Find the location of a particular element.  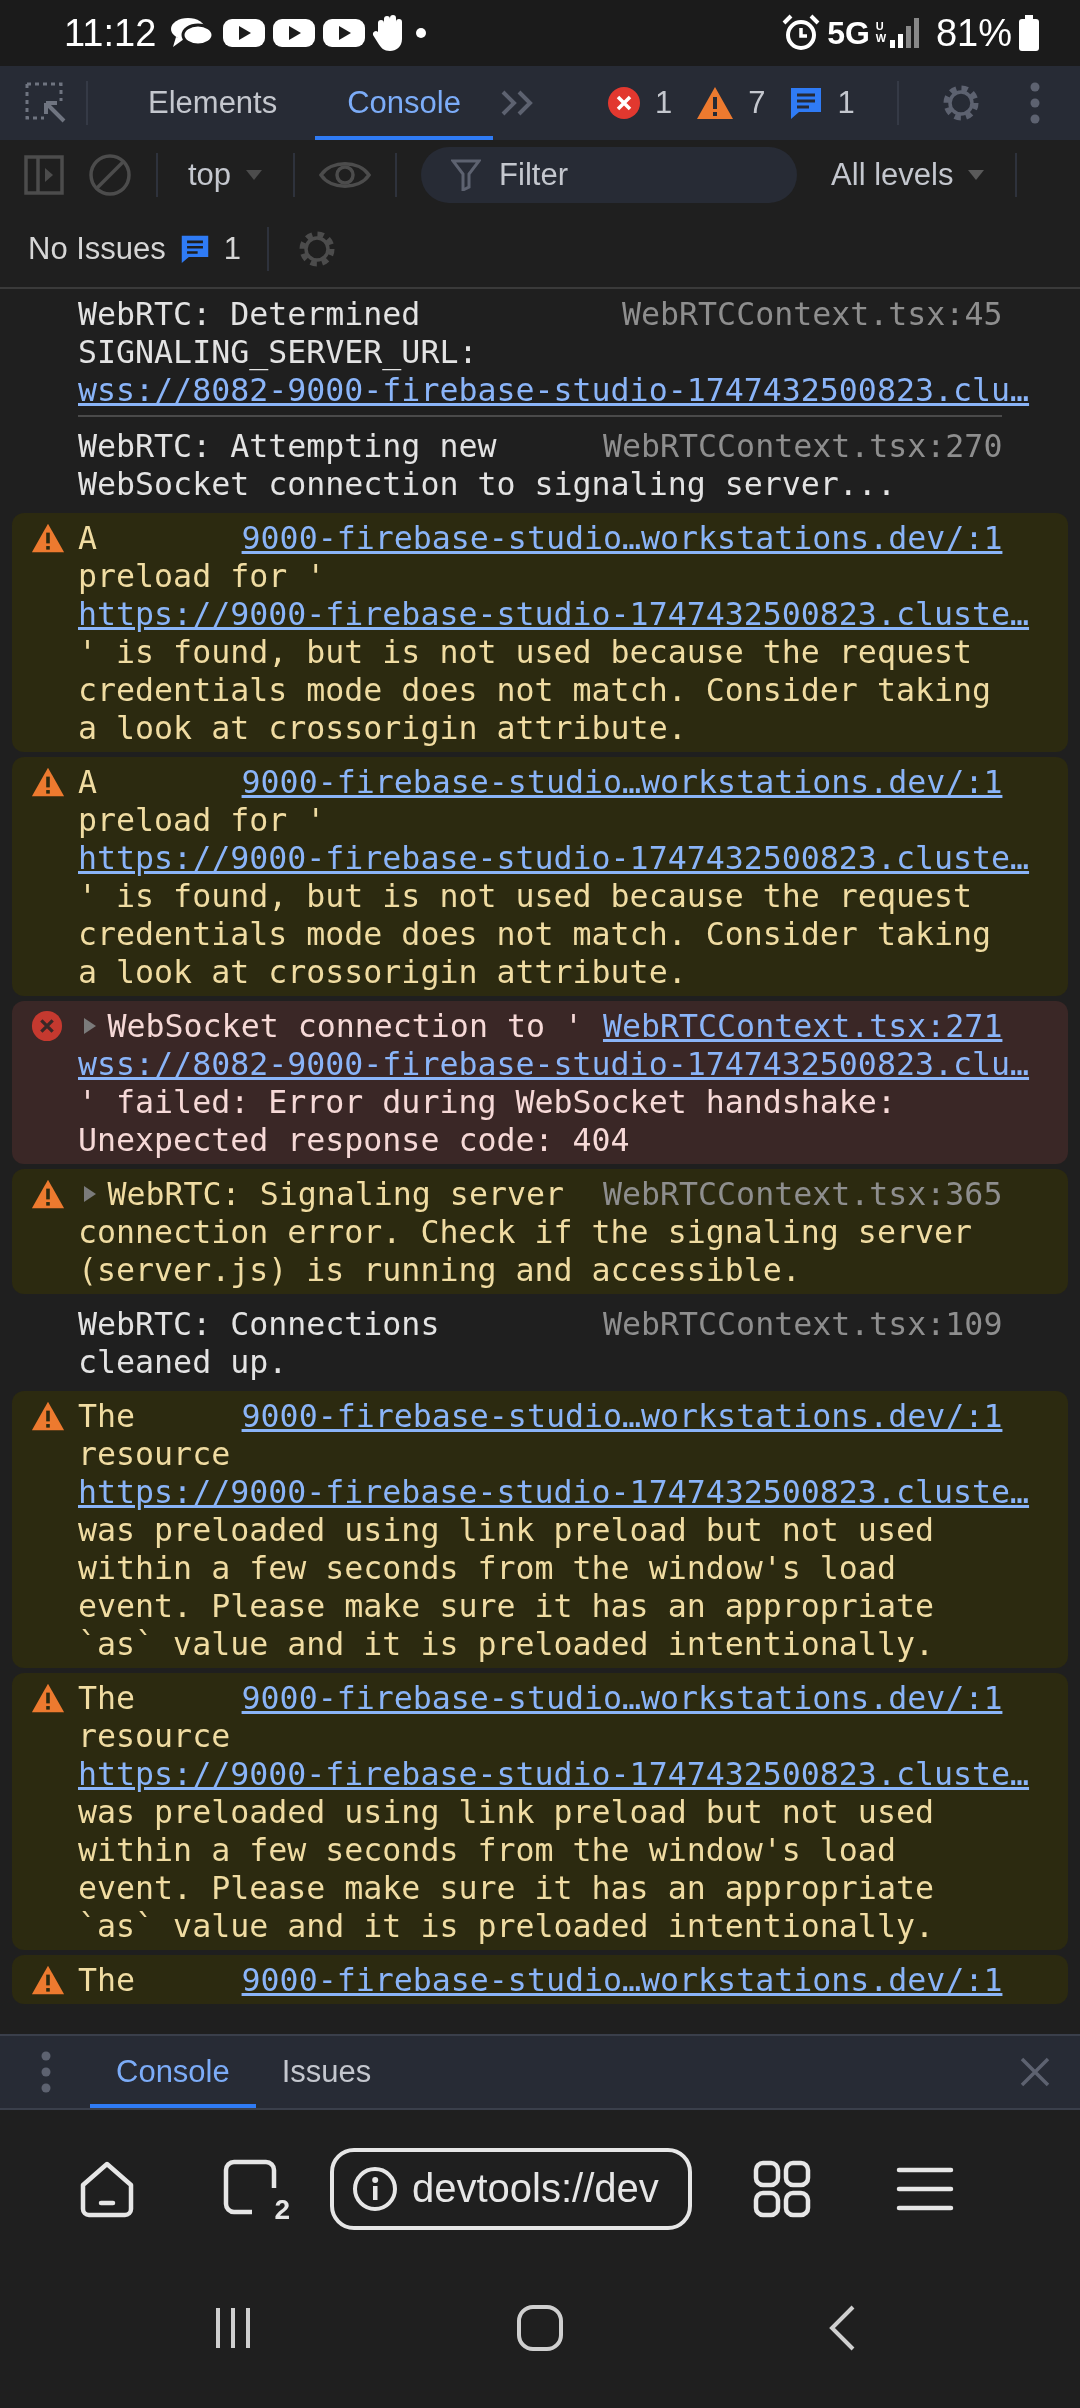

drawer-tab: Console is located at coordinates (173, 2072).